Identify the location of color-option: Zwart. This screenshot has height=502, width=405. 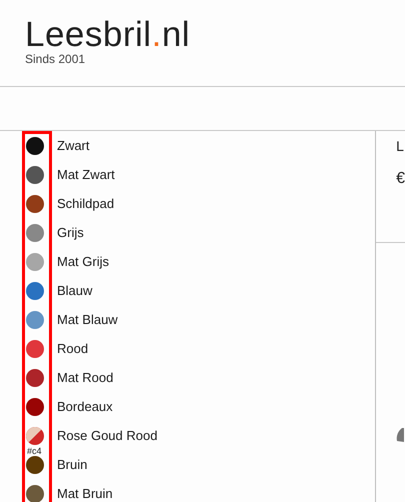
(73, 145).